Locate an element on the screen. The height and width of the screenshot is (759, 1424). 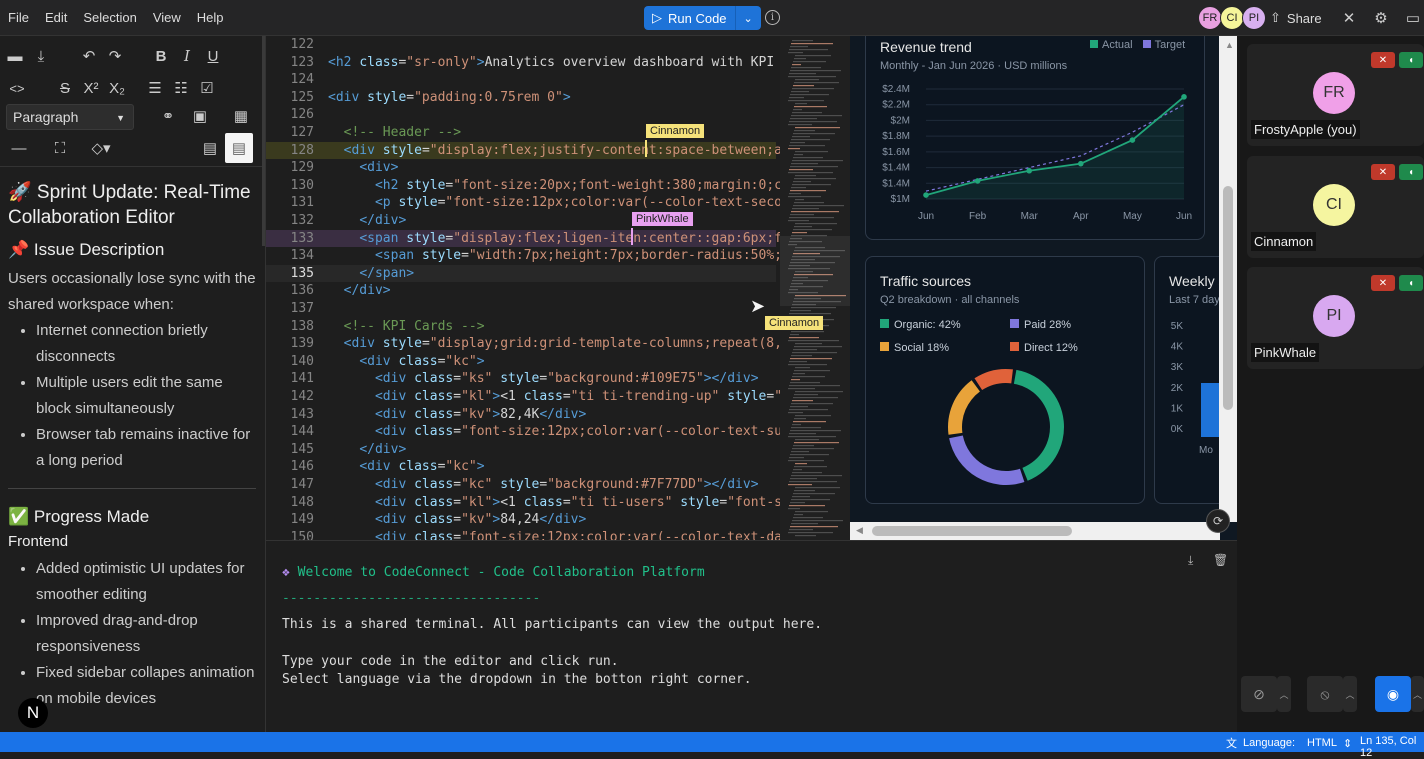
source-view-icon: ▤ is located at coordinates (210, 148).